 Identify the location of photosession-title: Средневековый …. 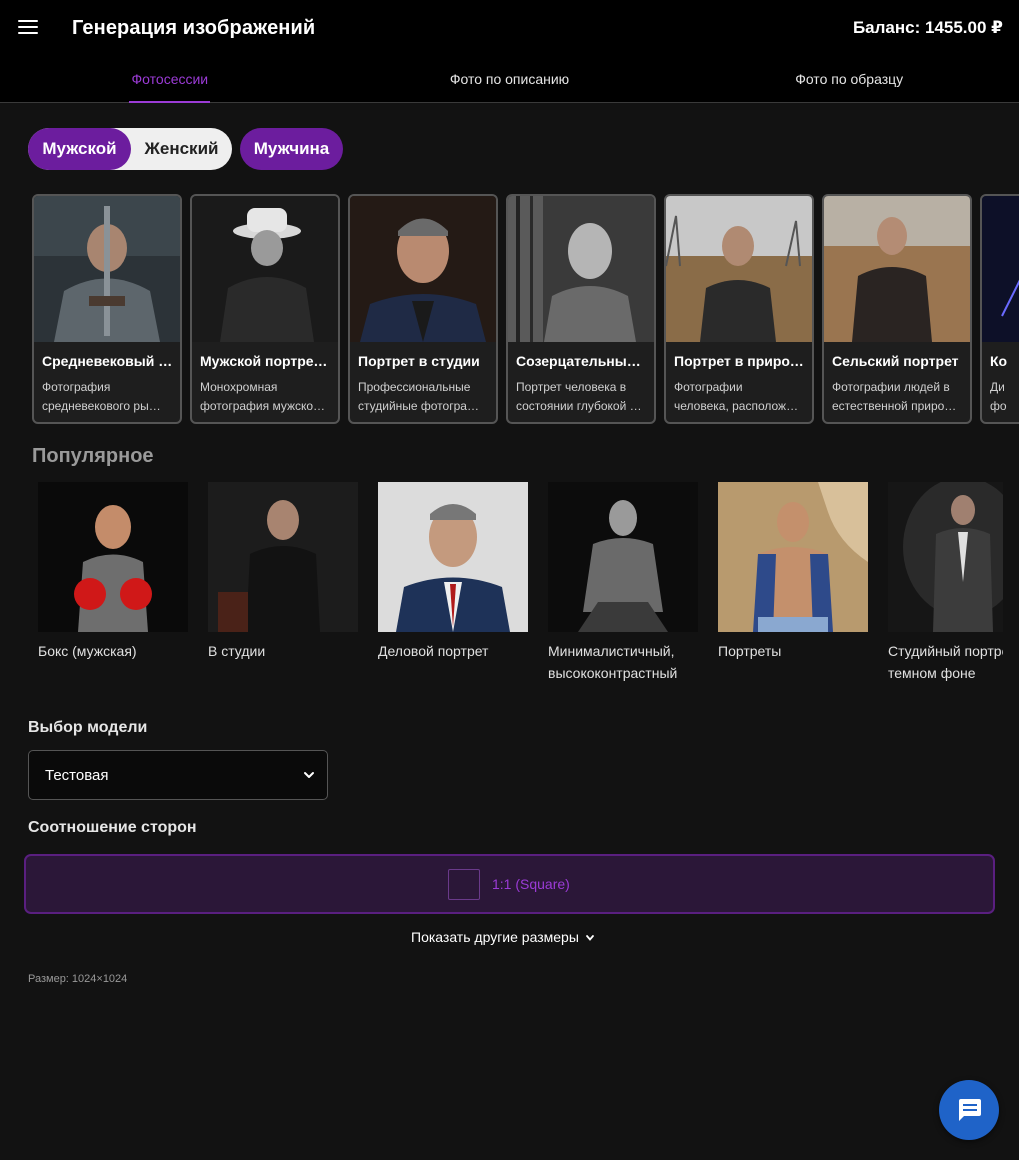
(107, 361).